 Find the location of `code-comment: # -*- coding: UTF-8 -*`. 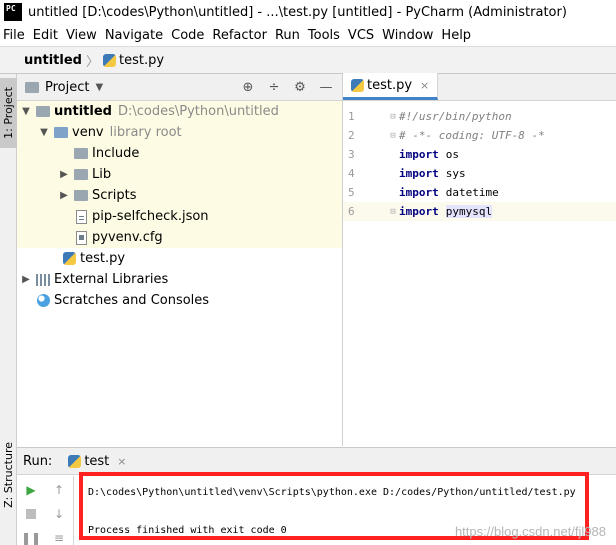

code-comment: # -*- coding: UTF-8 -* is located at coordinates (472, 135).